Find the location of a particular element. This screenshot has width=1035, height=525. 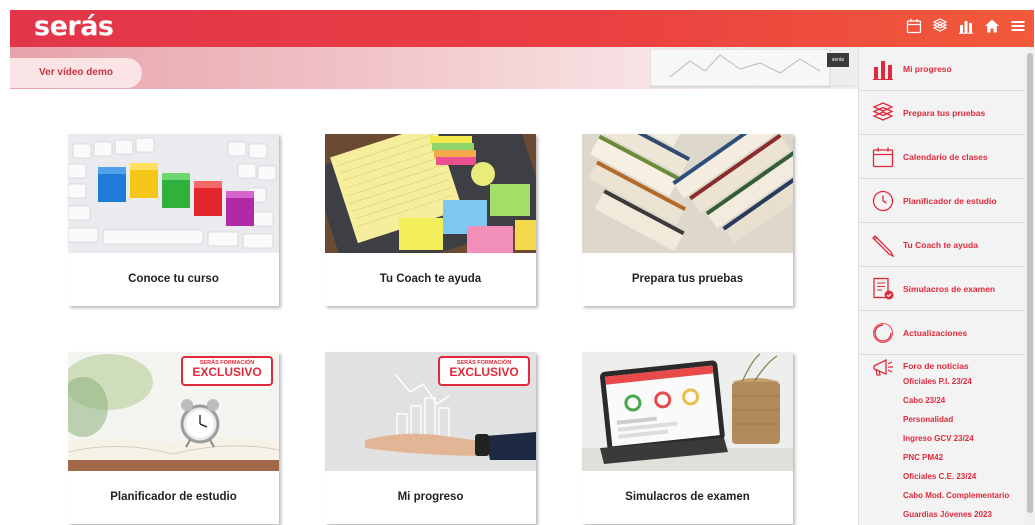

card-title: Mi progreso is located at coordinates (430, 497).